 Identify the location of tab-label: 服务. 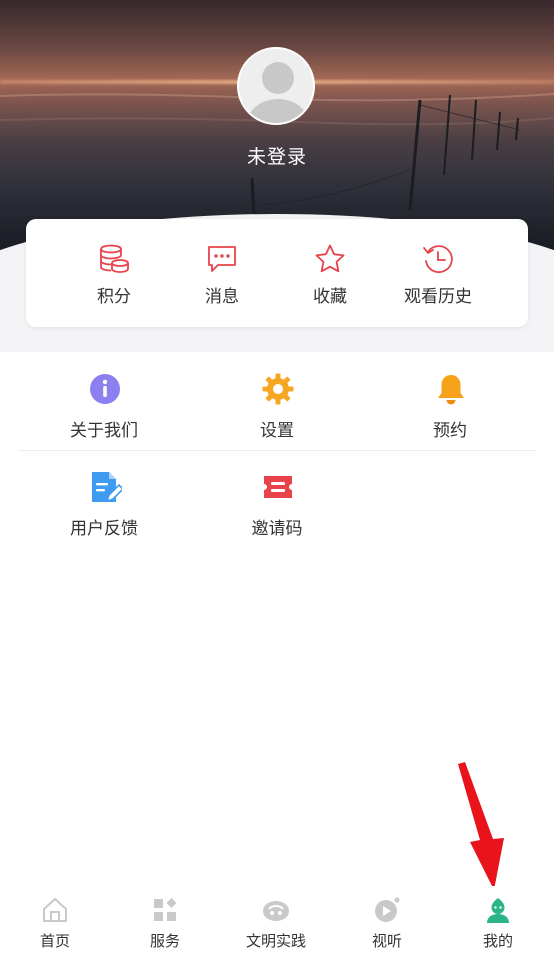
(164, 941).